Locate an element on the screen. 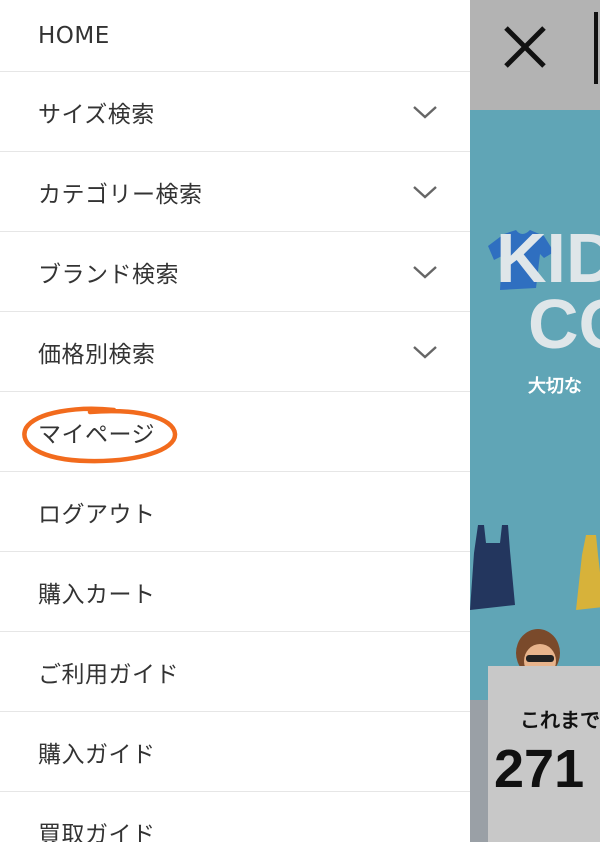 The image size is (600, 842). banner-subtitle: 大切な is located at coordinates (555, 386).